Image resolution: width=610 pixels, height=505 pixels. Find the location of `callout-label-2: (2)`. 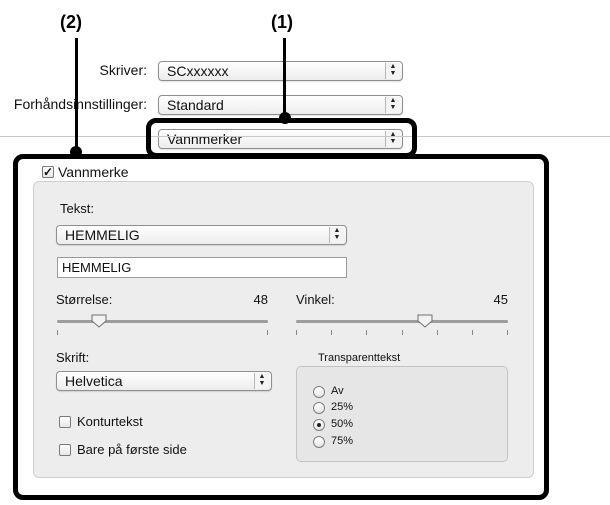

callout-label-2: (2) is located at coordinates (71, 22).